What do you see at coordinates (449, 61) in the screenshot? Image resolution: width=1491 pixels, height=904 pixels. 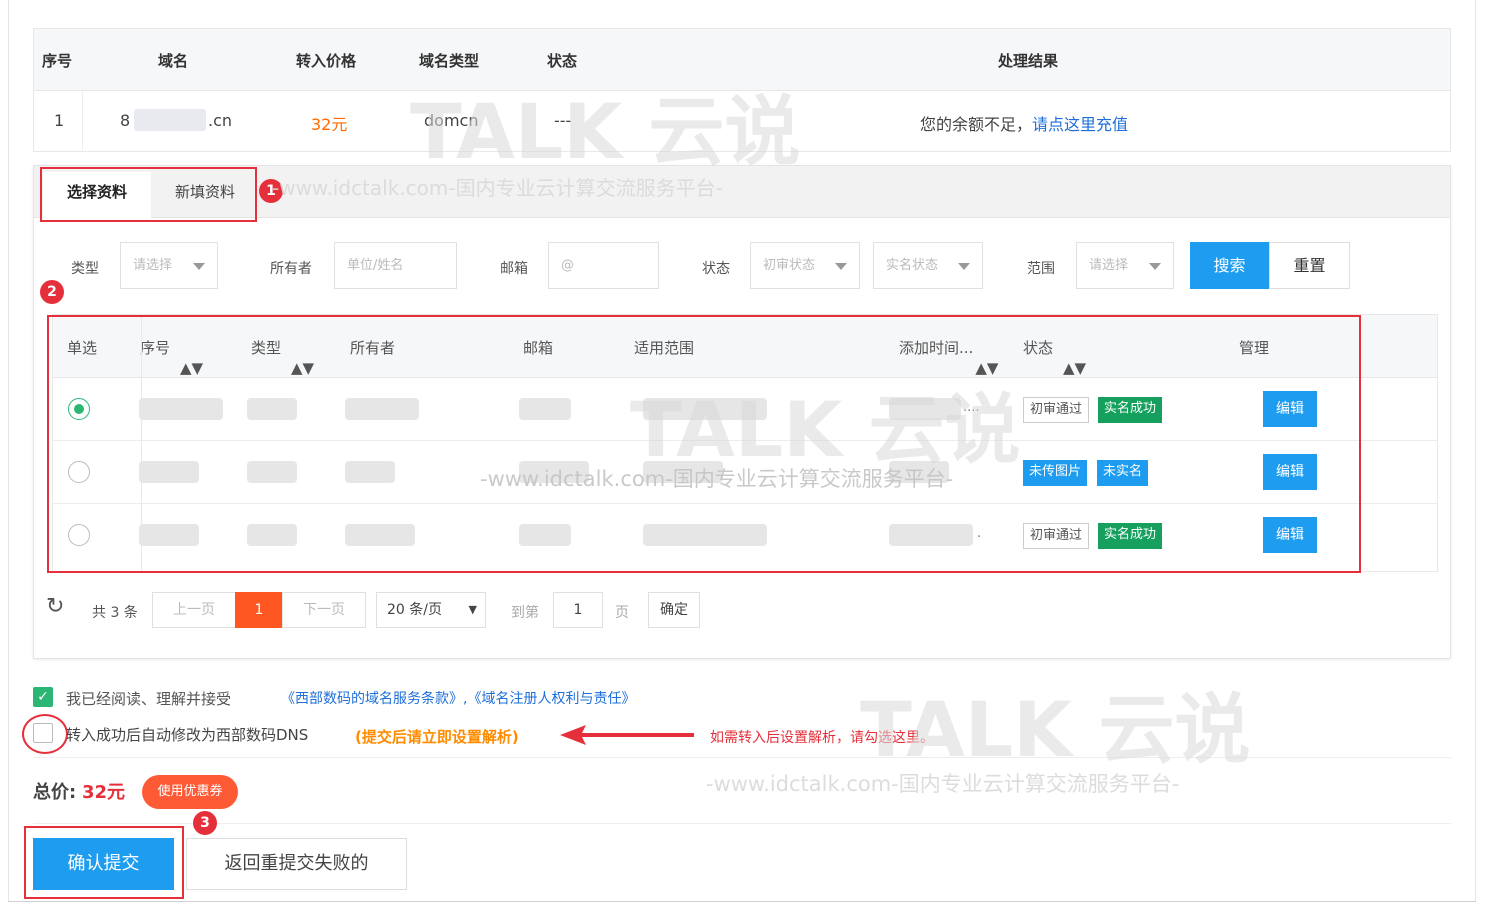 I see `header-domain-type: 域名类型` at bounding box center [449, 61].